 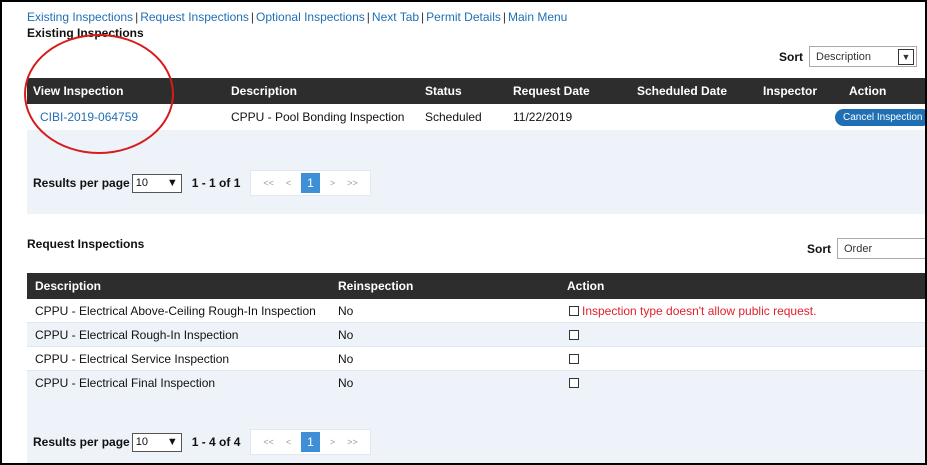 I want to click on request-description: CPPU - Electrical Service Inspection, so click(x=132, y=359).